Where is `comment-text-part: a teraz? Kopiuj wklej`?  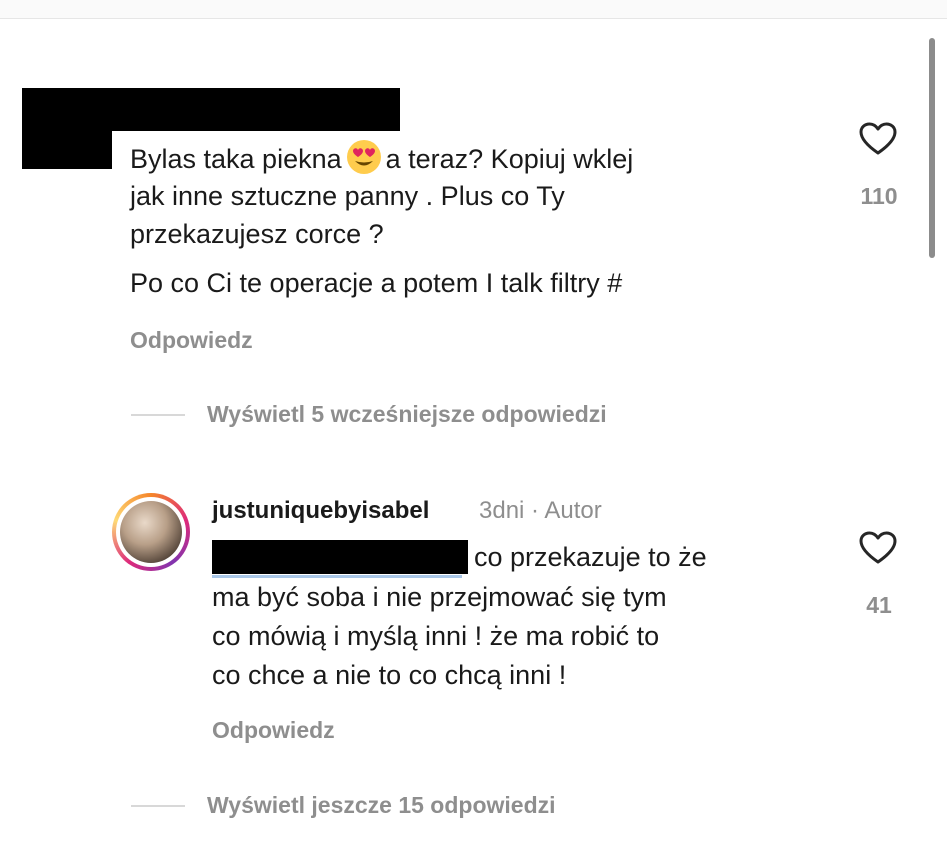
comment-text-part: a teraz? Kopiuj wklej is located at coordinates (509, 159).